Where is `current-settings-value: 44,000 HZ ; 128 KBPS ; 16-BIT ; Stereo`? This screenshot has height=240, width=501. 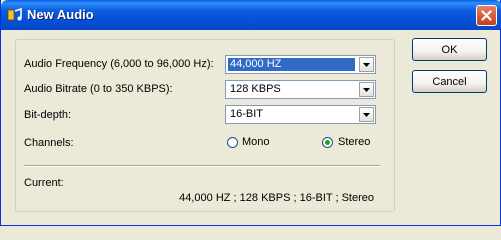 current-settings-value: 44,000 HZ ; 128 KBPS ; 16-BIT ; Stereo is located at coordinates (276, 198).